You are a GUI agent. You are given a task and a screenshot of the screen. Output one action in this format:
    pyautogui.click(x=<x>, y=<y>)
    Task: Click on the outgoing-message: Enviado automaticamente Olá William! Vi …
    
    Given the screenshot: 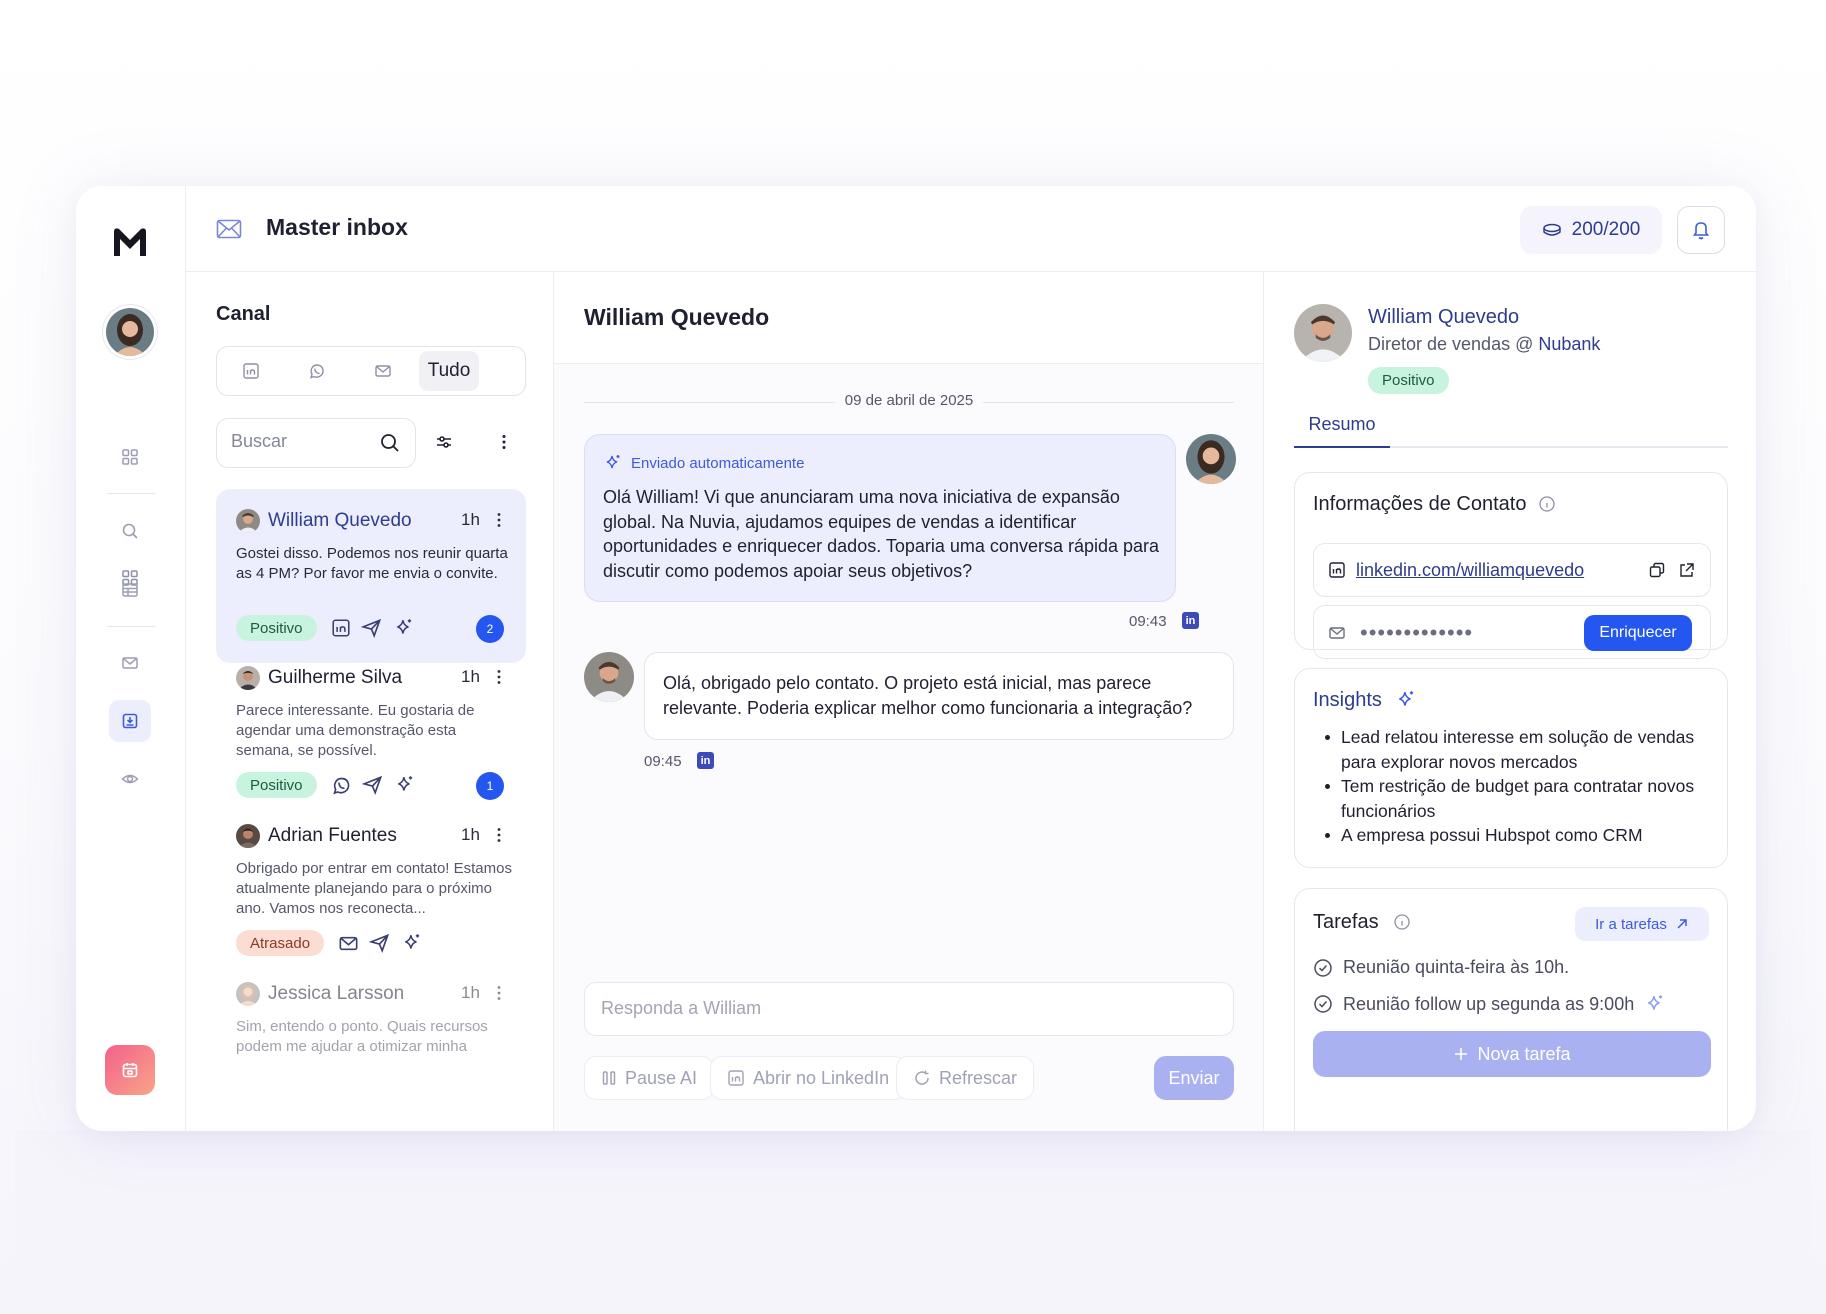 What is the action you would take?
    pyautogui.click(x=880, y=518)
    